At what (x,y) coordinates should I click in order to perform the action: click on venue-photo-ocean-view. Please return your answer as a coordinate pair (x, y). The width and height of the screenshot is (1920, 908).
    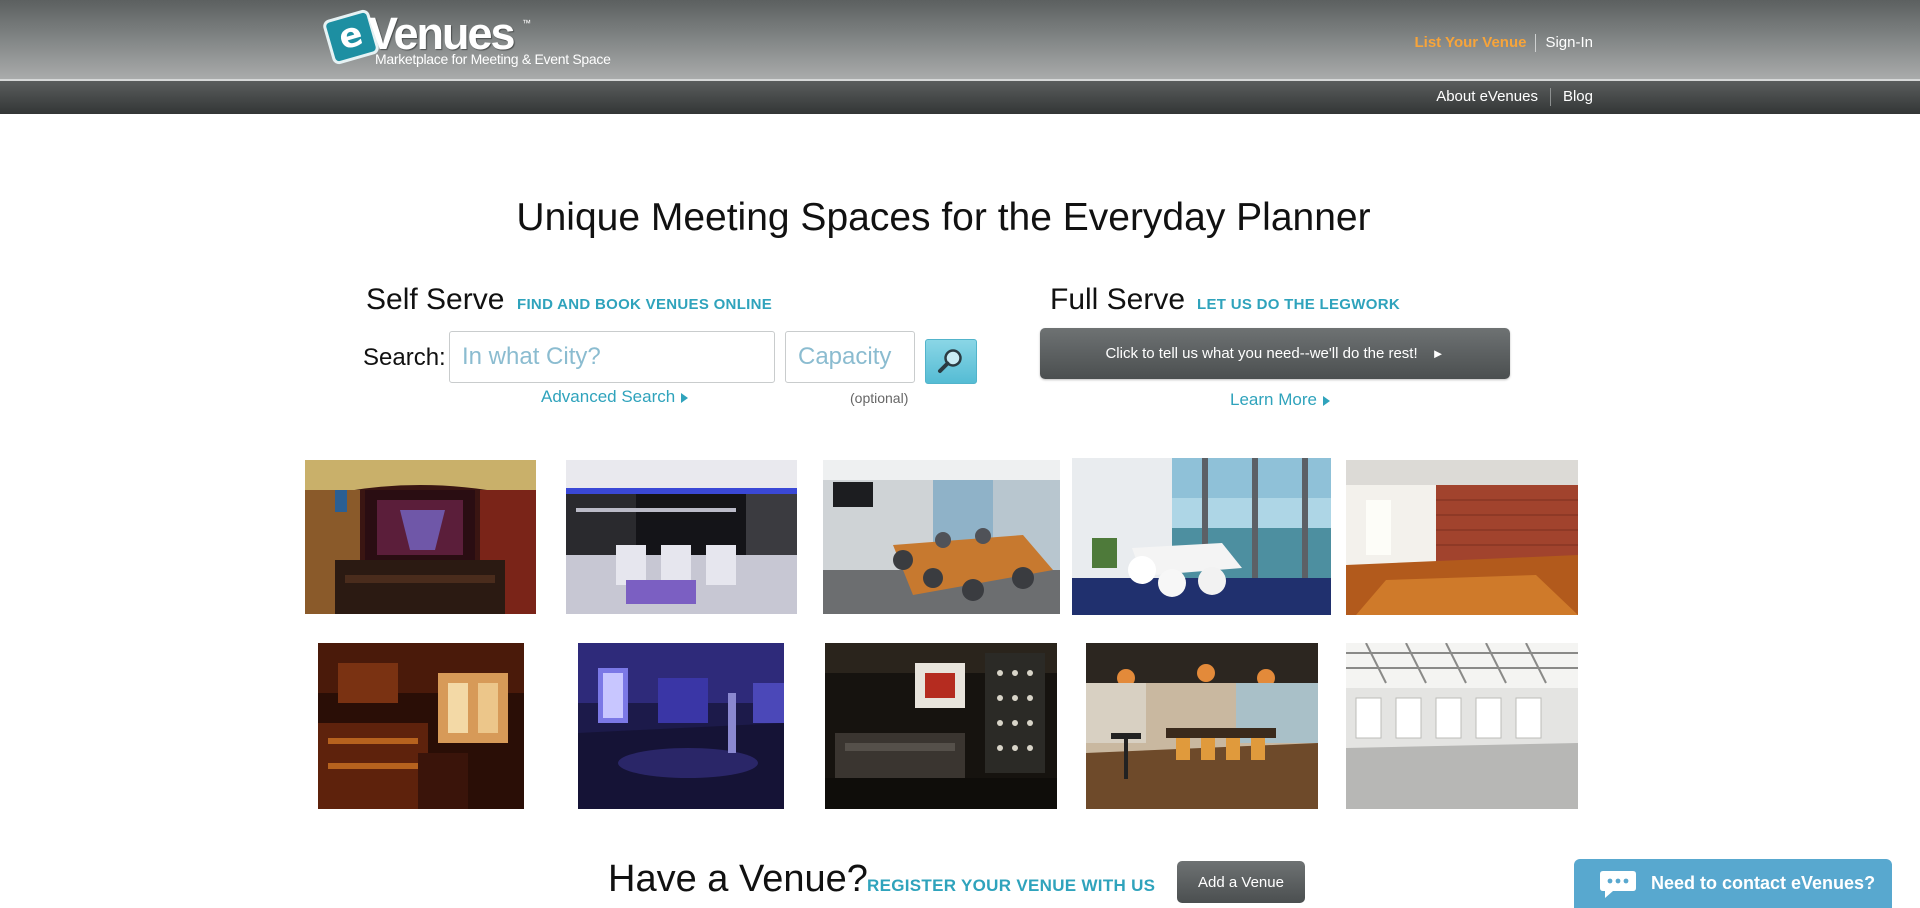
    Looking at the image, I should click on (1201, 536).